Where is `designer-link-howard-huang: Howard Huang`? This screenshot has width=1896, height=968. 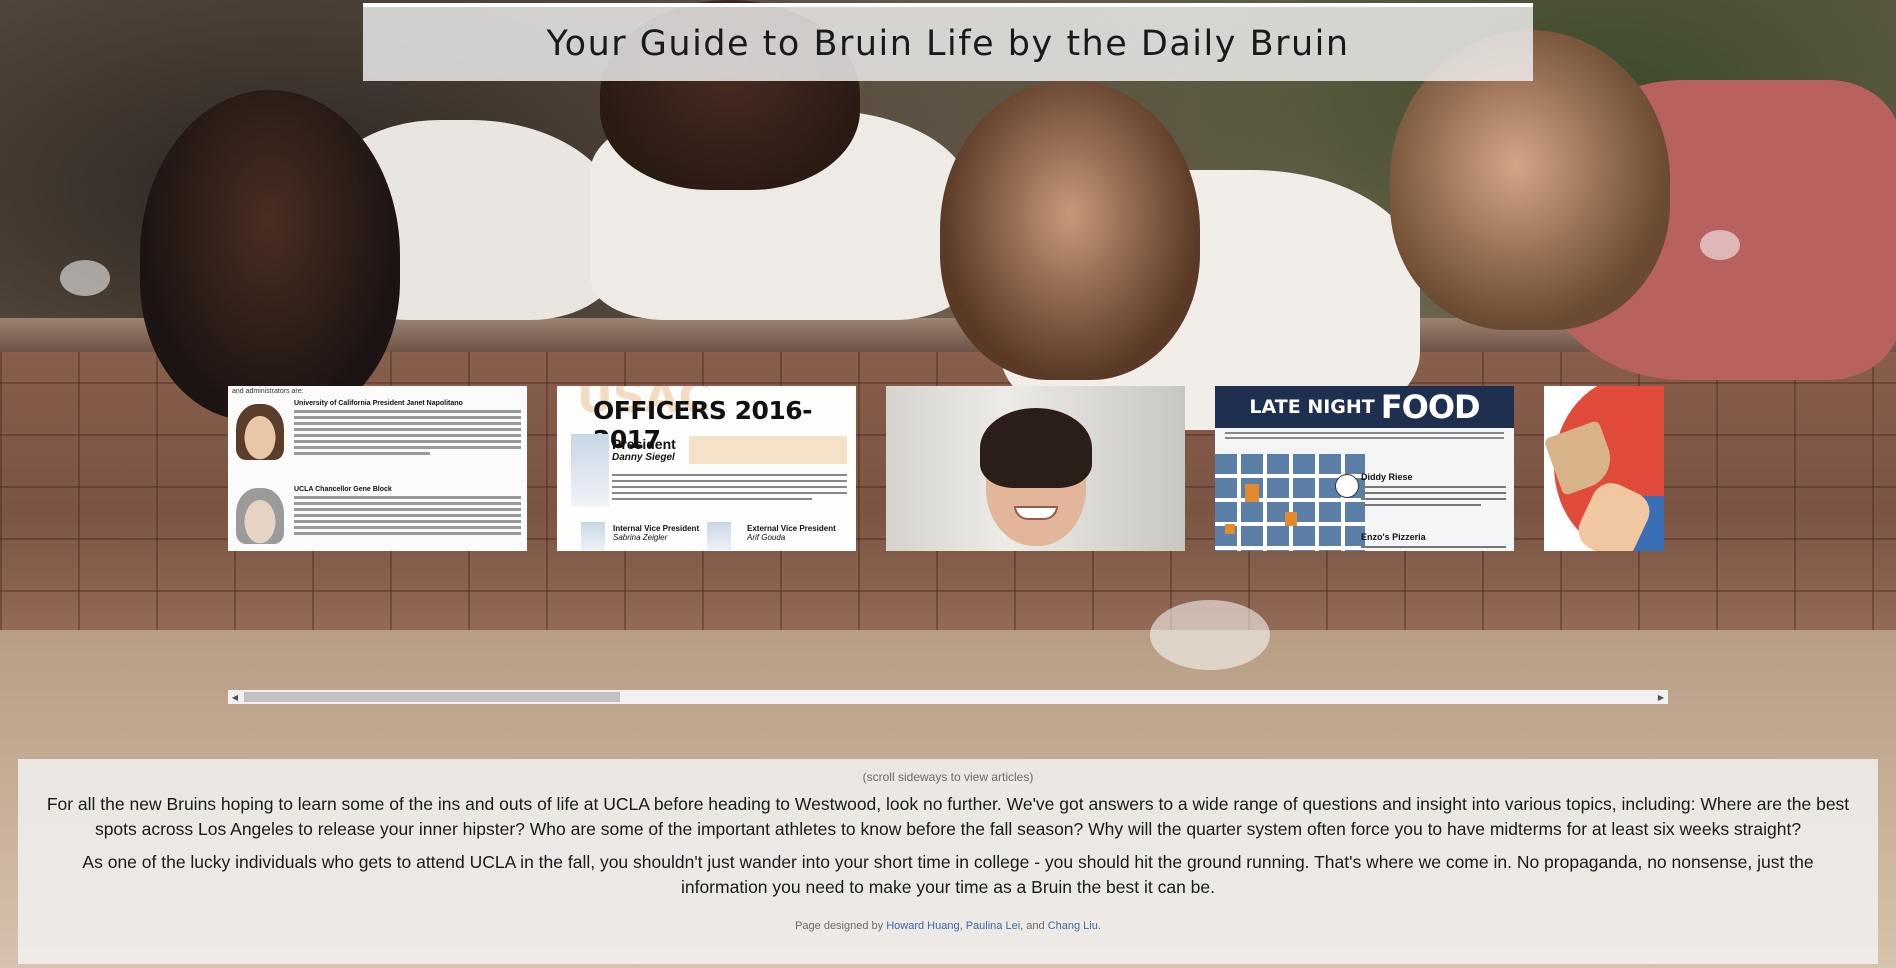
designer-link-howard-huang: Howard Huang is located at coordinates (922, 926).